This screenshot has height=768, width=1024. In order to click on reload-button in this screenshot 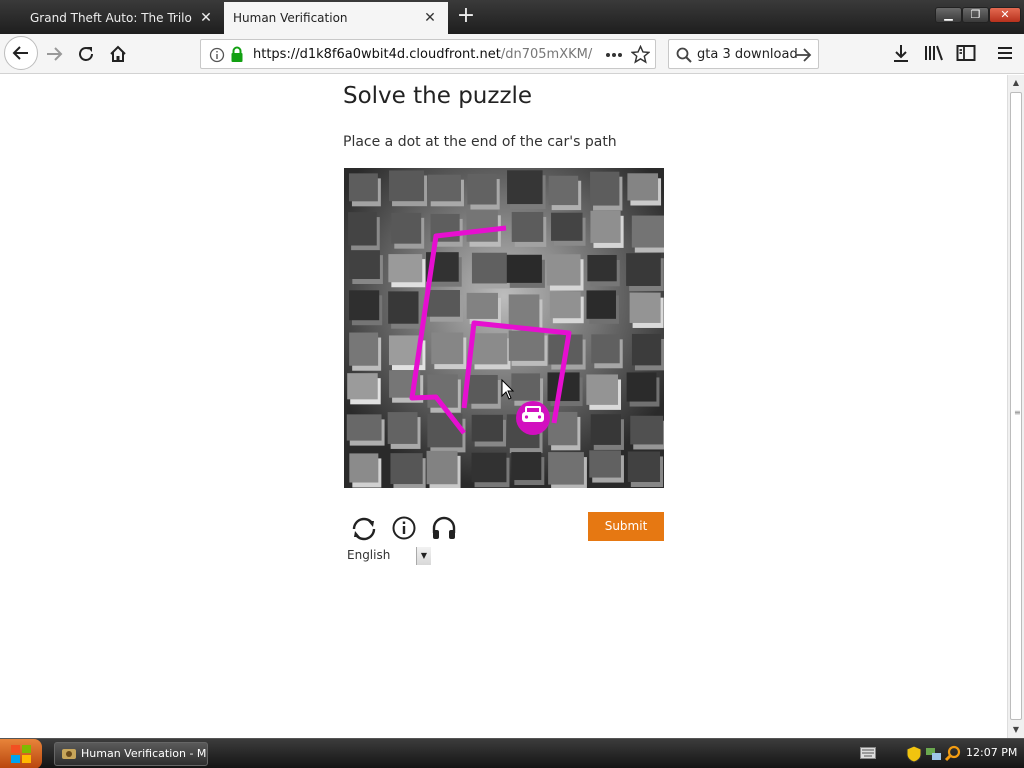, I will do `click(86, 54)`.